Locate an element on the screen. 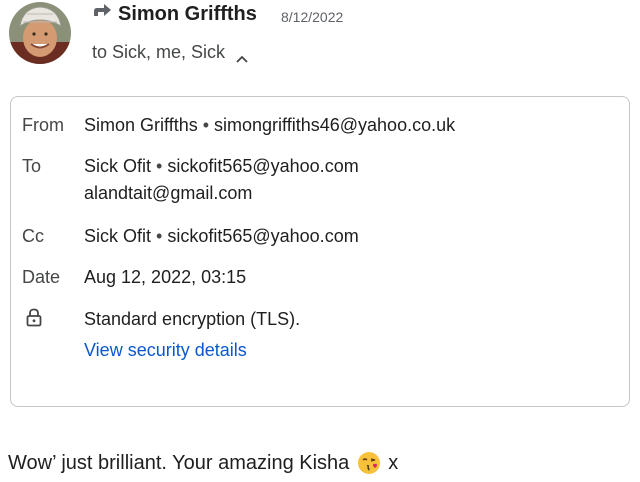 The image size is (640, 482). message-body-trailing: x is located at coordinates (393, 462).